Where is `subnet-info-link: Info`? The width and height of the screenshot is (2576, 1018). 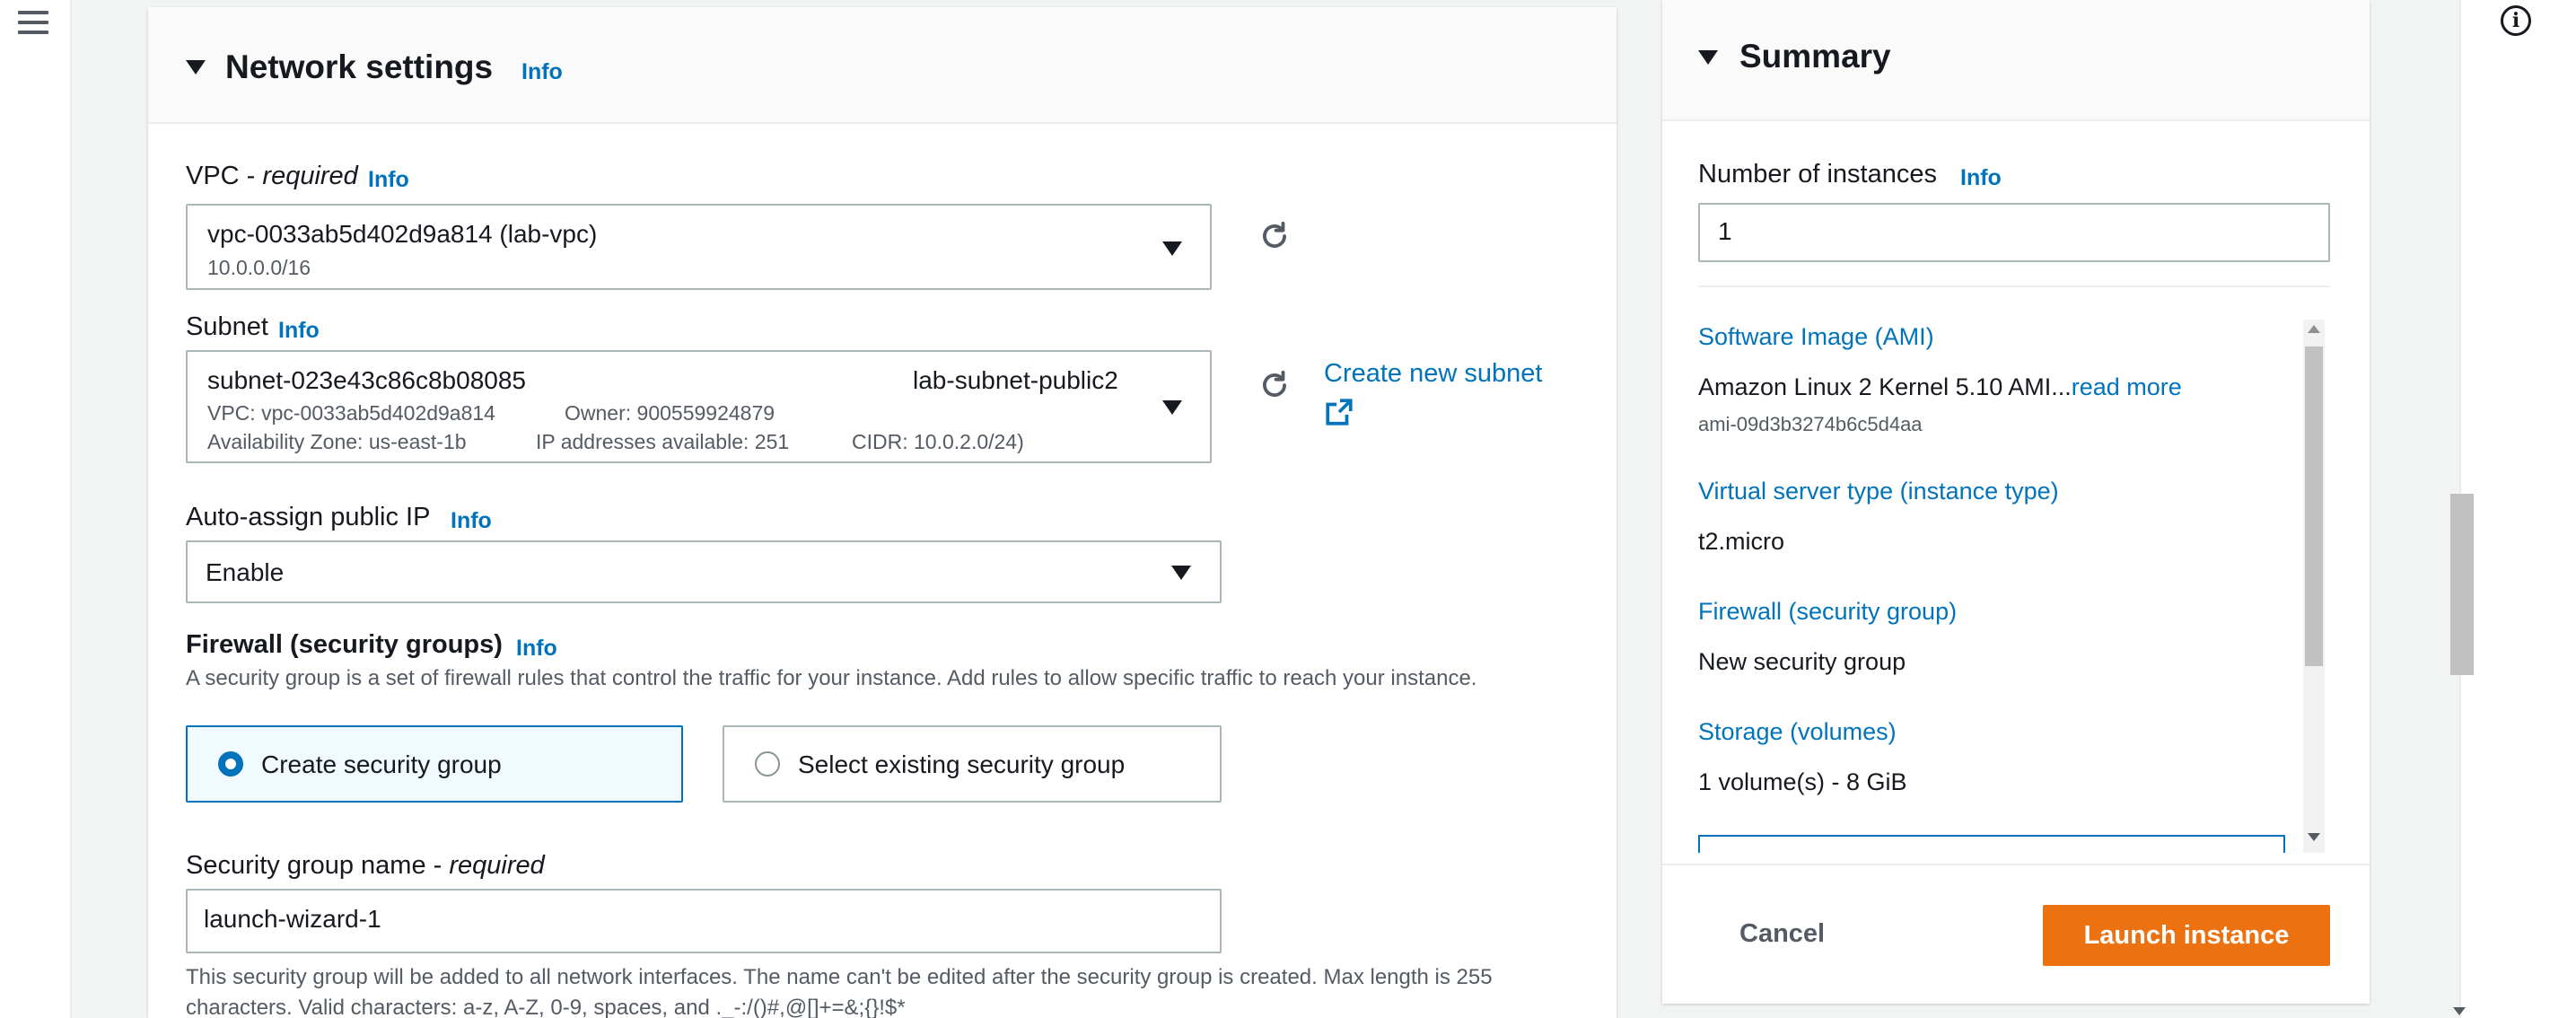
subnet-info-link: Info is located at coordinates (299, 331).